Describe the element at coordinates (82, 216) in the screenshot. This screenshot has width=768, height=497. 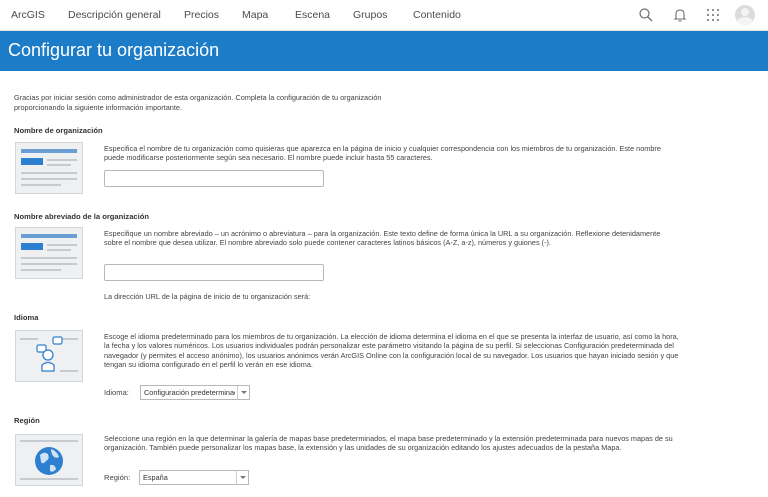
I see `section-title-short-name: Nombre abreviado de la organización` at that location.